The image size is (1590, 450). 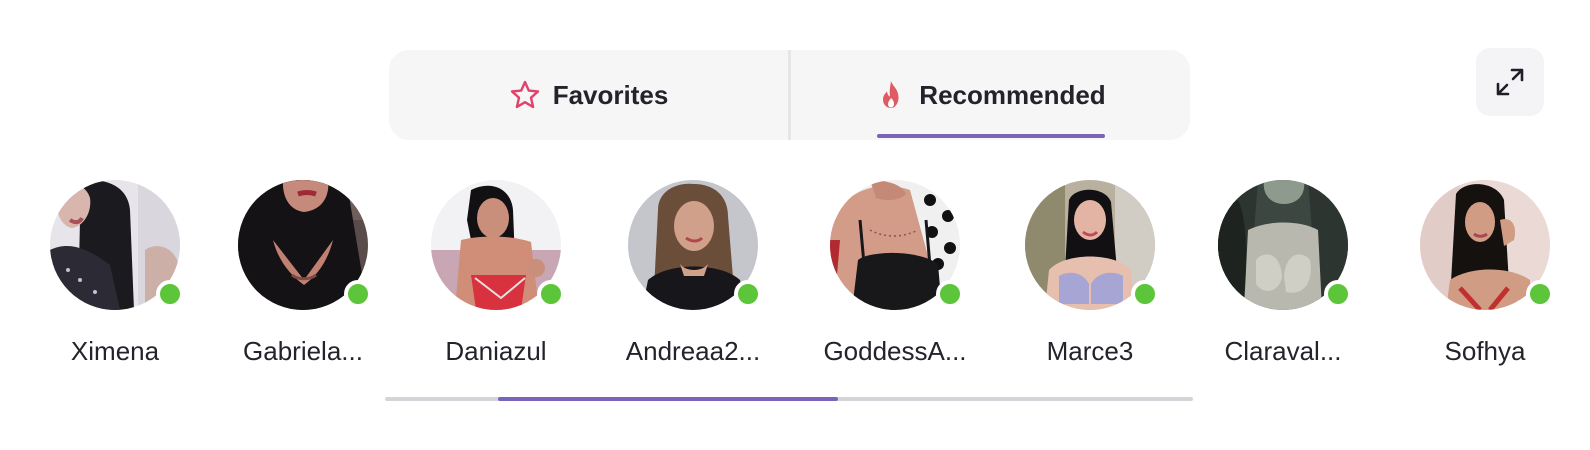 I want to click on avatar-item: Marce3, so click(x=1090, y=273).